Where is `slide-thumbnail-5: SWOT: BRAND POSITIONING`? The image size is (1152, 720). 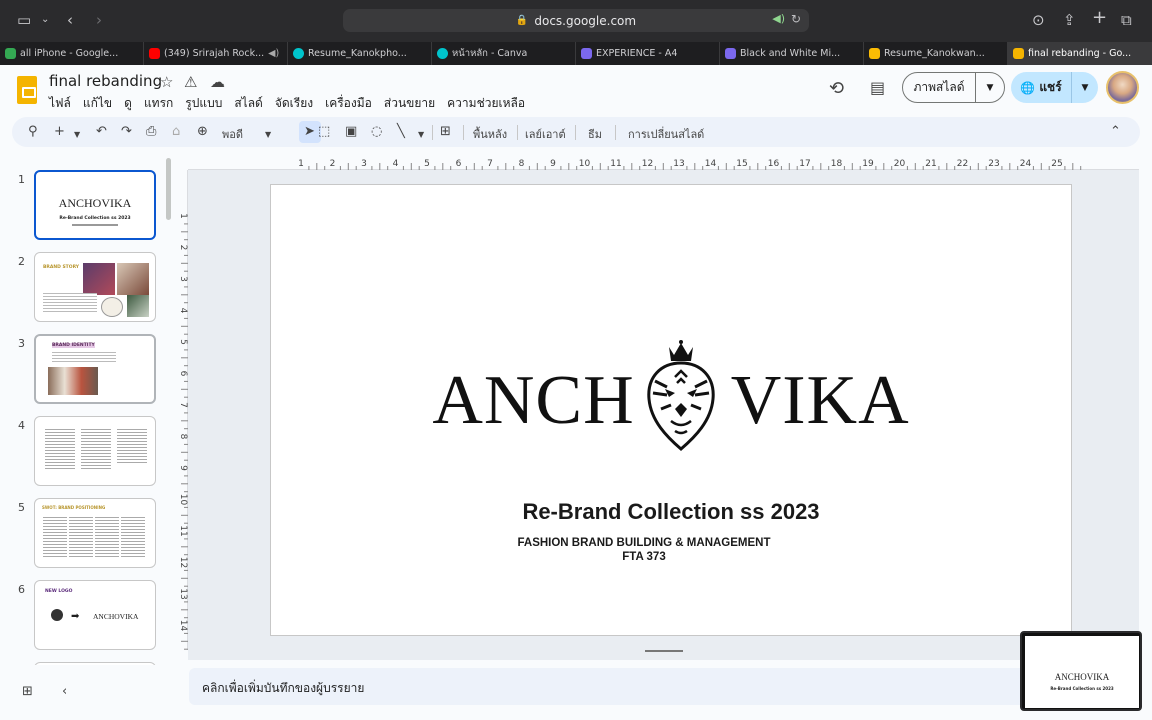
slide-thumbnail-5: SWOT: BRAND POSITIONING is located at coordinates (95, 533).